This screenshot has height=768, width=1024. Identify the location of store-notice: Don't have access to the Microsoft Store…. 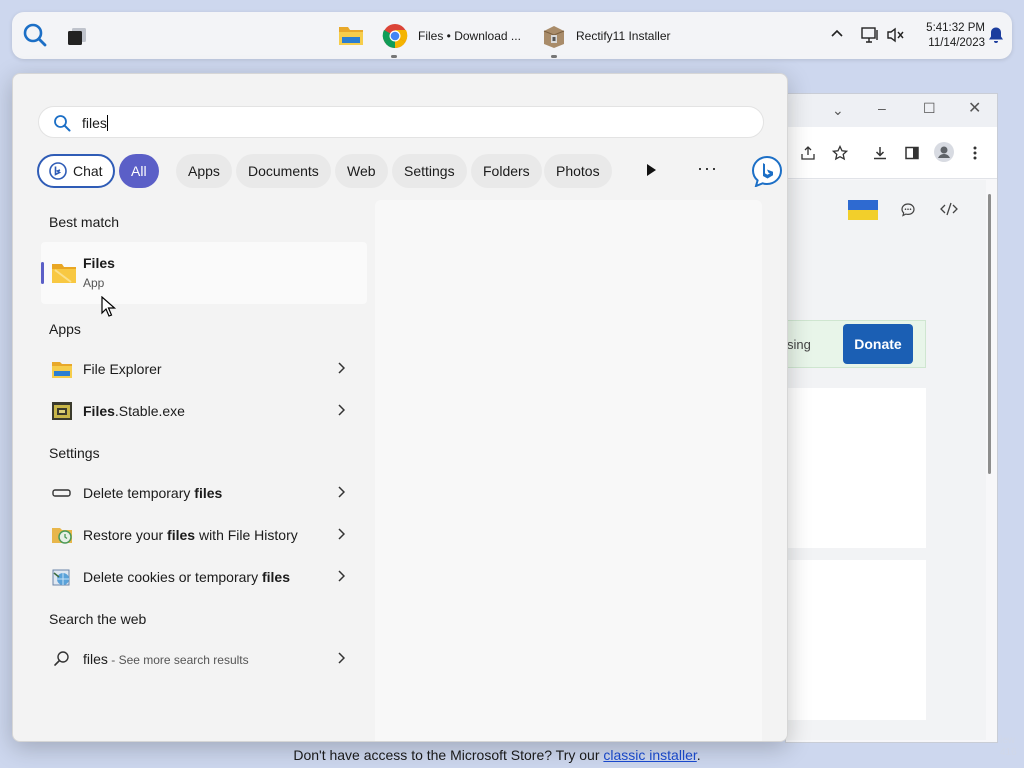
(497, 755).